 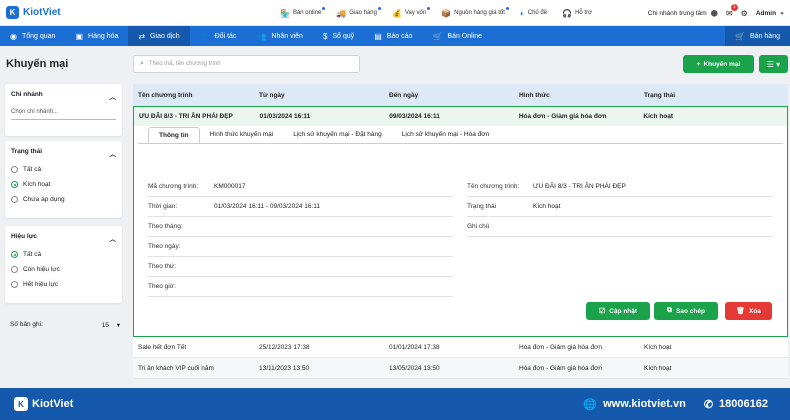 What do you see at coordinates (33, 12) in the screenshot?
I see `brand-logo: K KiotViet` at bounding box center [33, 12].